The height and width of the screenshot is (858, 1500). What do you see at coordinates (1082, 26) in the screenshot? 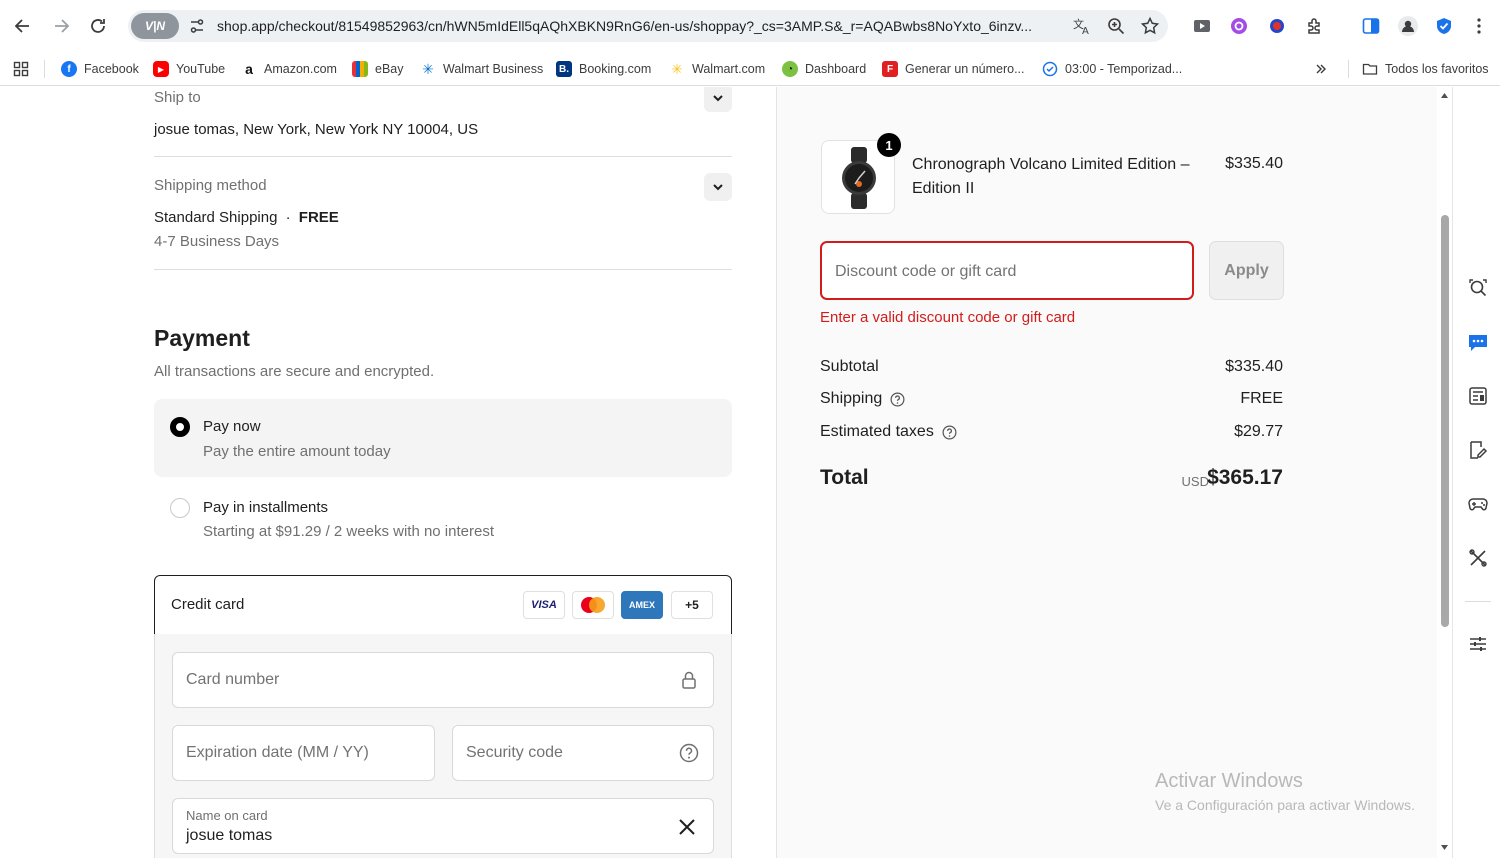
I see `translate-icon: 文A` at bounding box center [1082, 26].